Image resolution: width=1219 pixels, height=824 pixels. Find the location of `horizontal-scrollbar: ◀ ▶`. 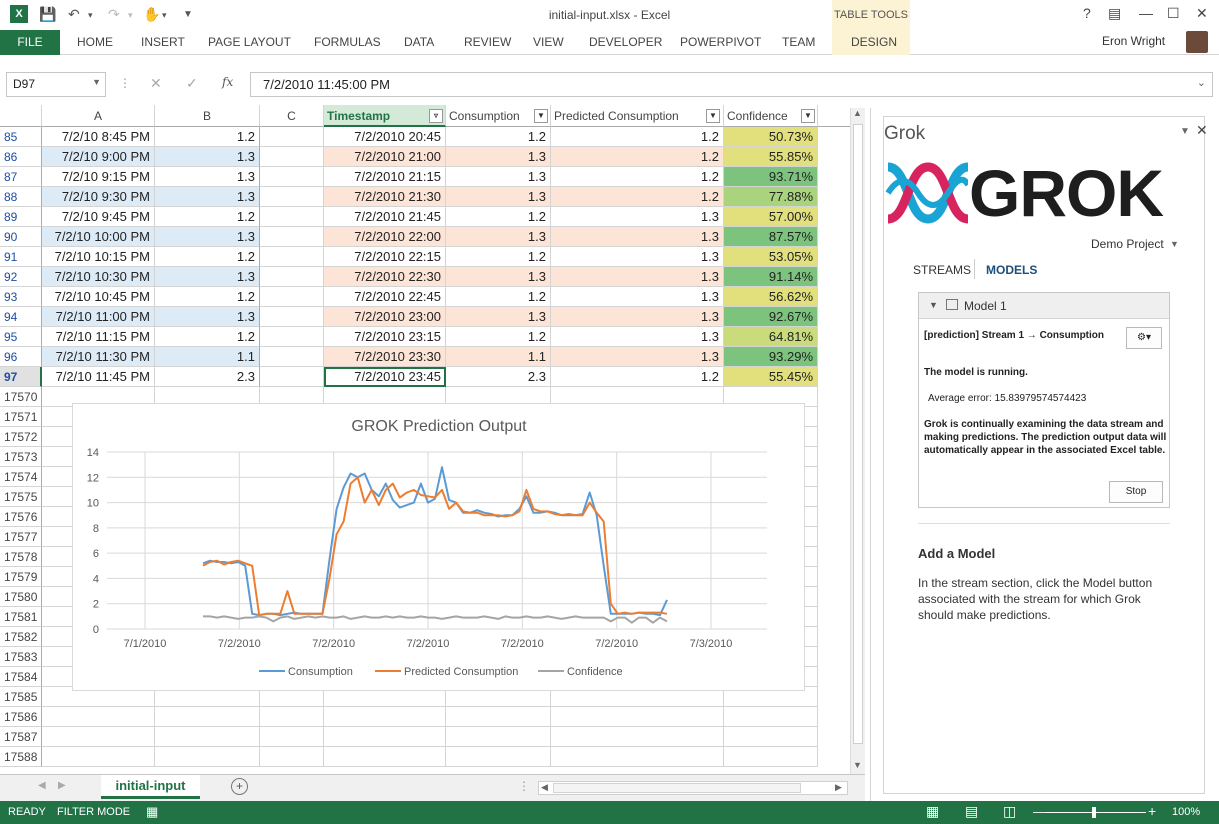

horizontal-scrollbar: ◀ ▶ is located at coordinates (693, 788).